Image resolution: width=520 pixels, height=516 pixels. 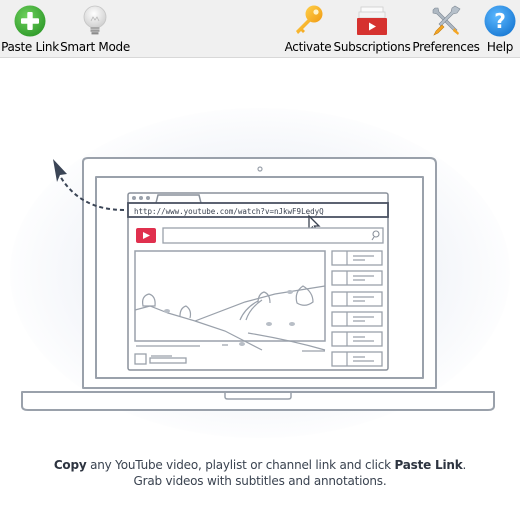 I want to click on help-button: ? Help, so click(x=500, y=28).